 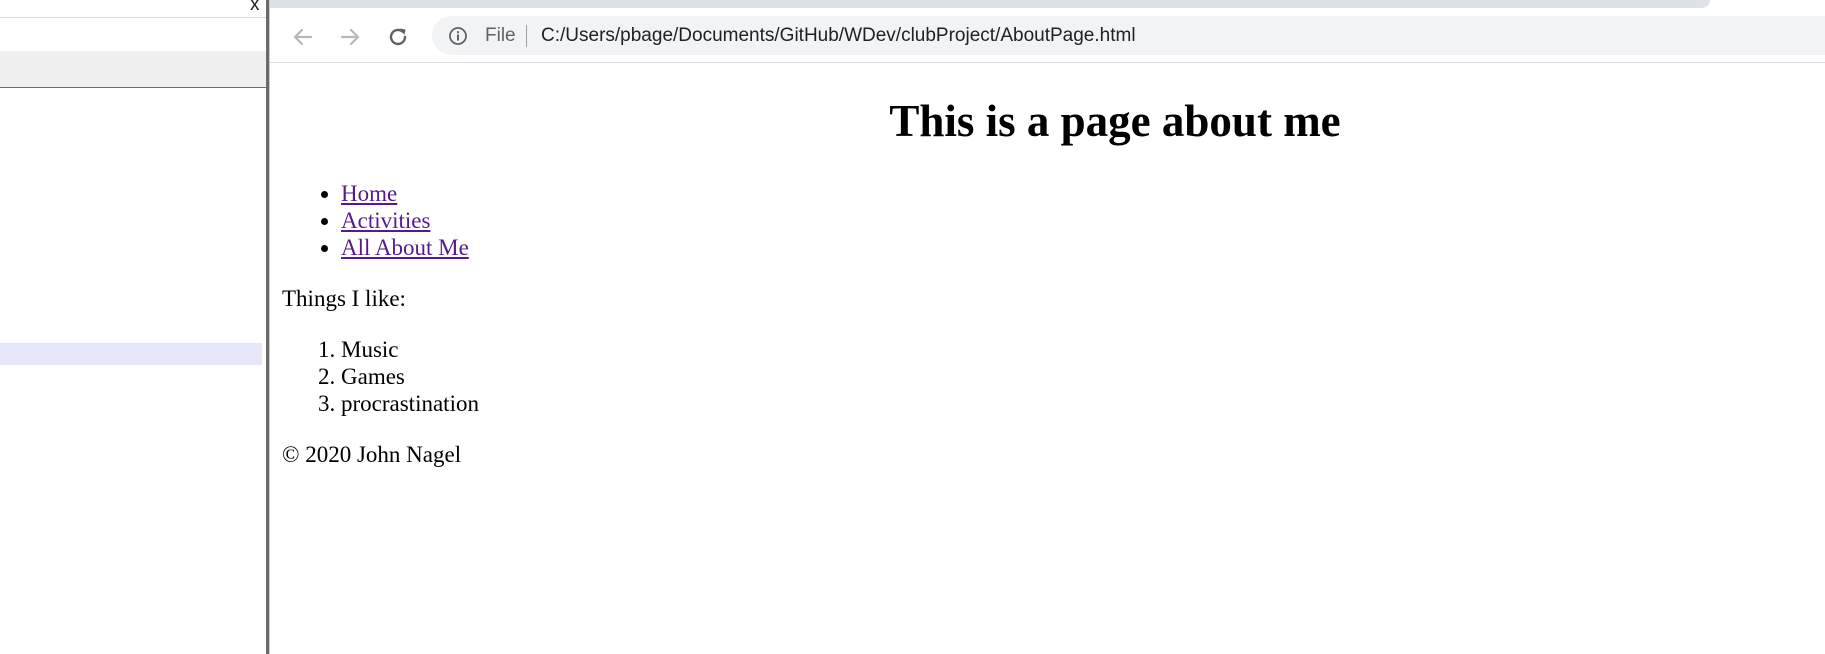 I want to click on reload-button, so click(x=398, y=37).